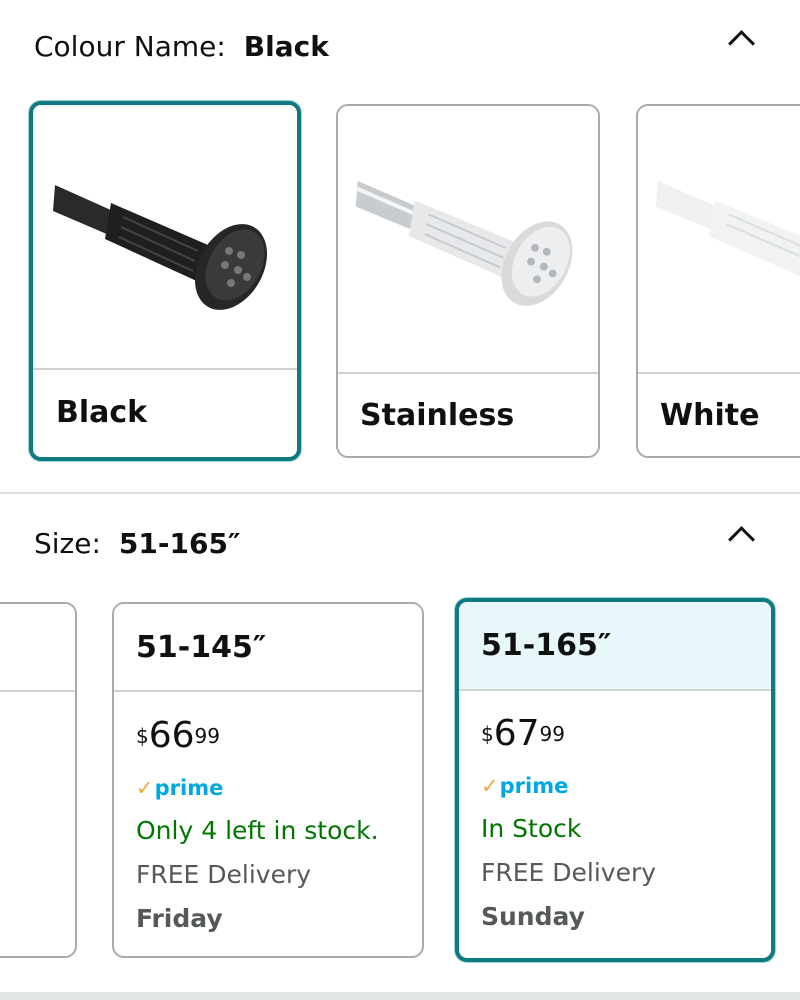  I want to click on stock-status: In Stock, so click(531, 828).